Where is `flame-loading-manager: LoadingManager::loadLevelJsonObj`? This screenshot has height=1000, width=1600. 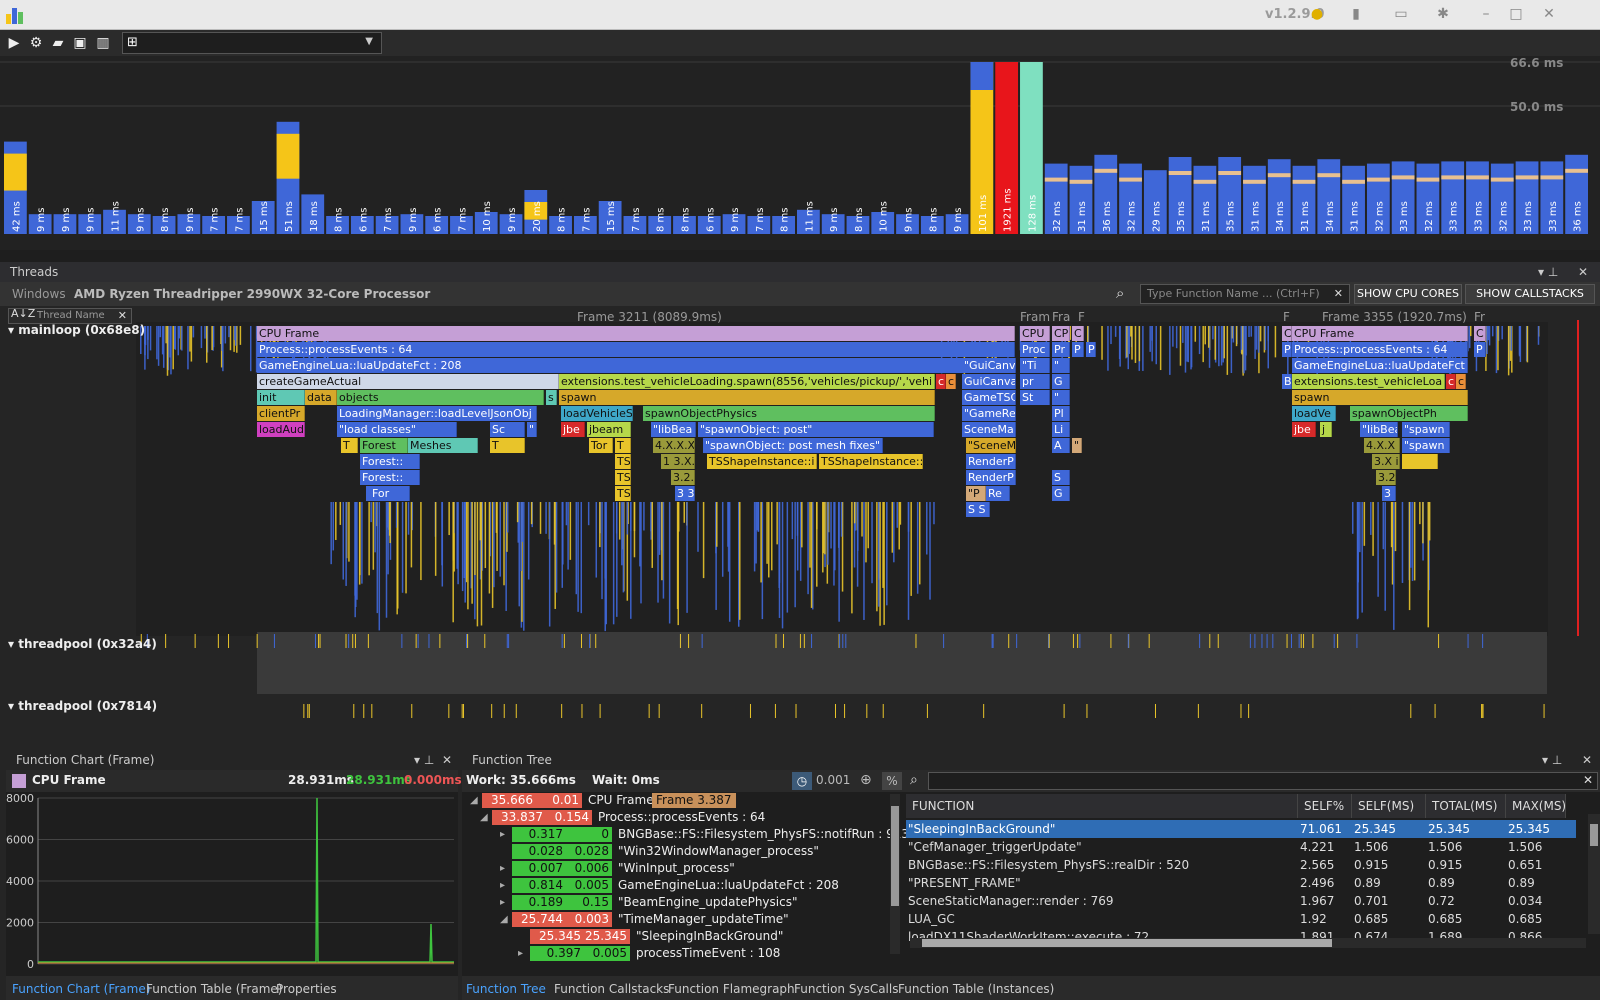
flame-loading-manager: LoadingManager::loadLevelJsonObj is located at coordinates (437, 413).